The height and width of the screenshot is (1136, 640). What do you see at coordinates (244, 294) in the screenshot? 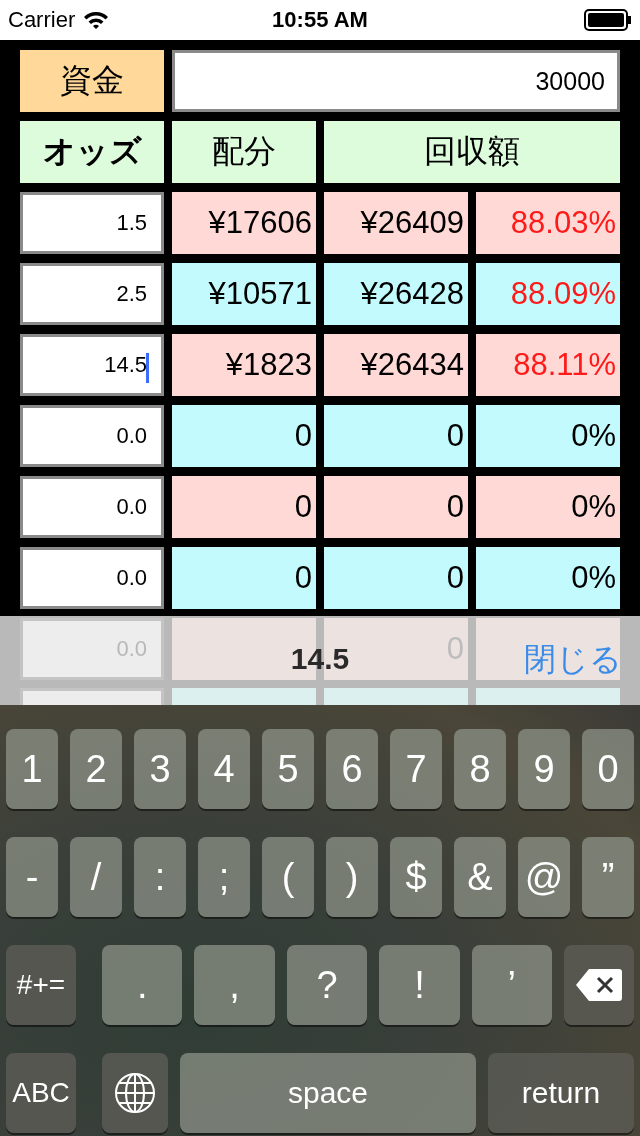
I see `share-cell: ¥10571` at bounding box center [244, 294].